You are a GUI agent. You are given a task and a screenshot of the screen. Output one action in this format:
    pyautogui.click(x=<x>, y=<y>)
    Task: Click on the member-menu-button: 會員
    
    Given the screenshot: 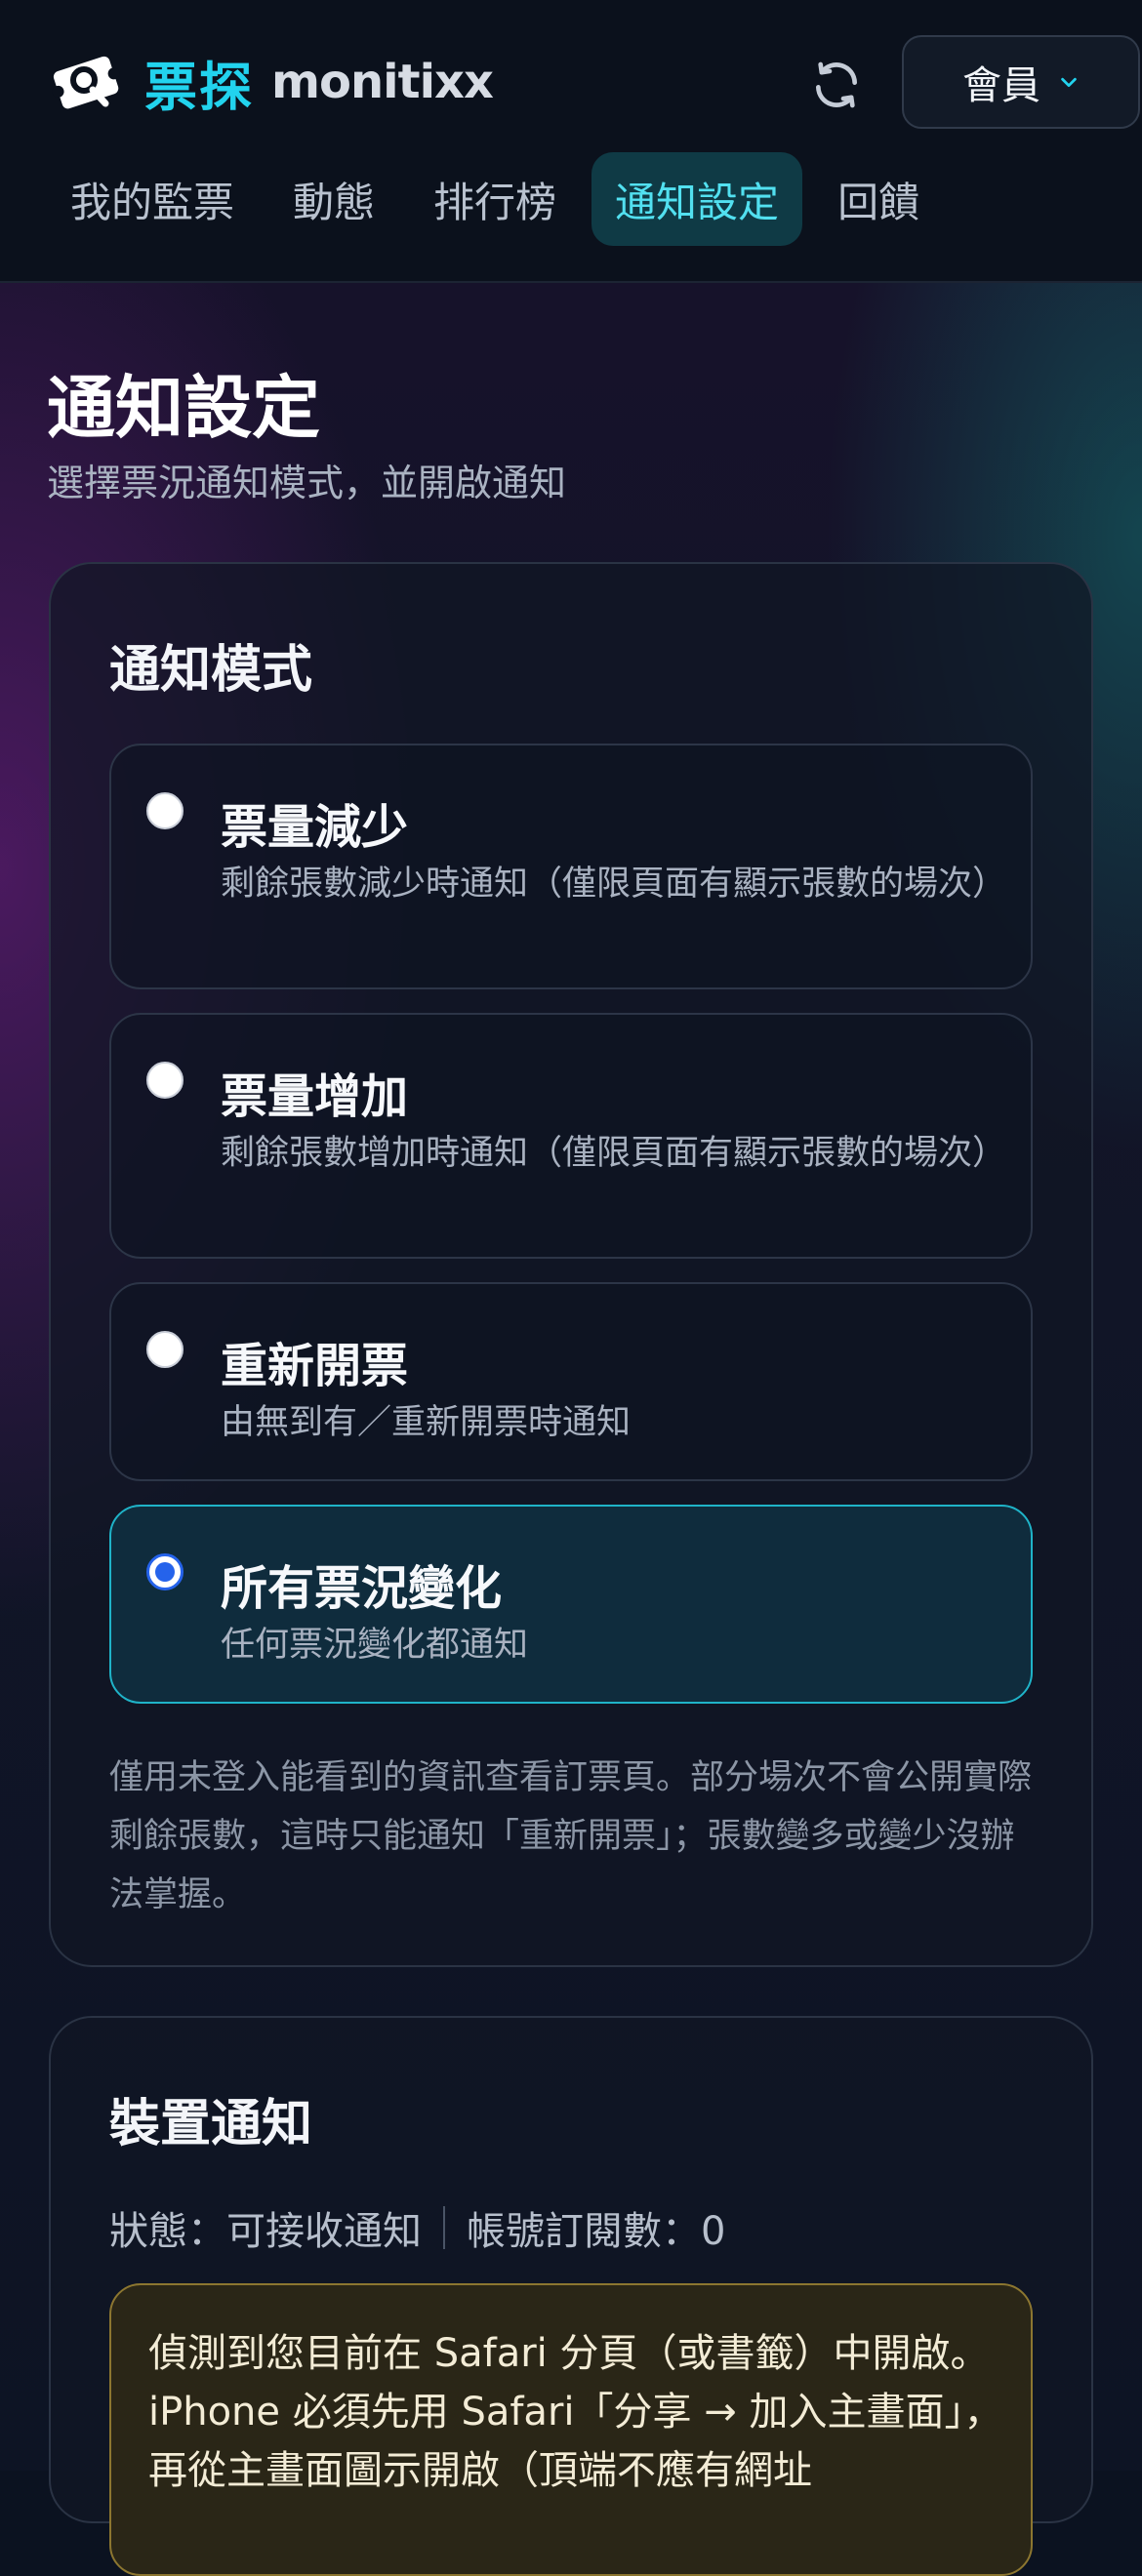 What is the action you would take?
    pyautogui.click(x=1021, y=82)
    